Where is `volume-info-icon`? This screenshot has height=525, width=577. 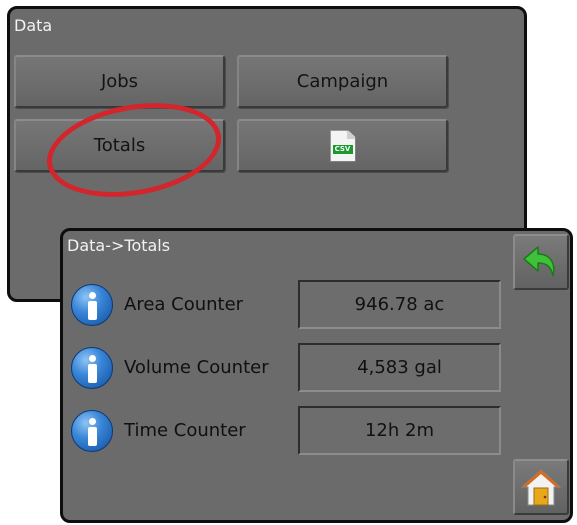
volume-info-icon is located at coordinates (92, 368).